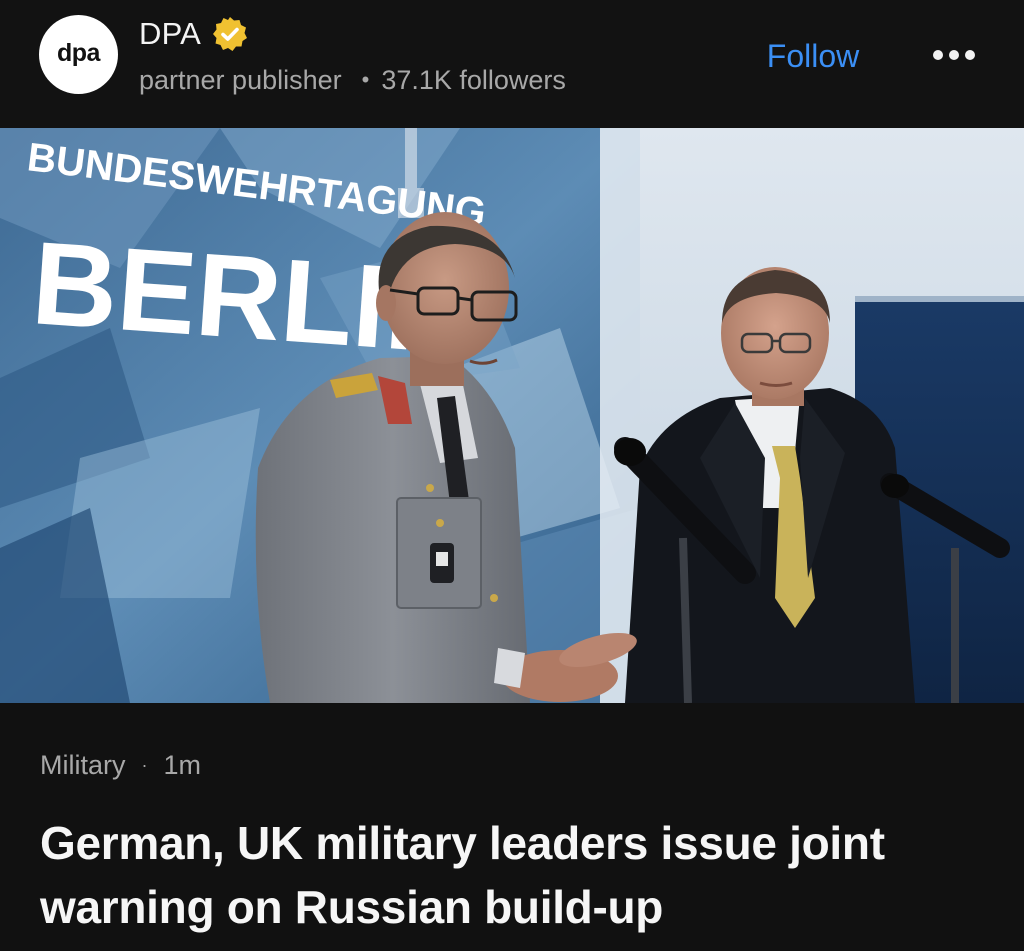 This screenshot has height=951, width=1024. What do you see at coordinates (813, 56) in the screenshot?
I see `follow-button: Follow` at bounding box center [813, 56].